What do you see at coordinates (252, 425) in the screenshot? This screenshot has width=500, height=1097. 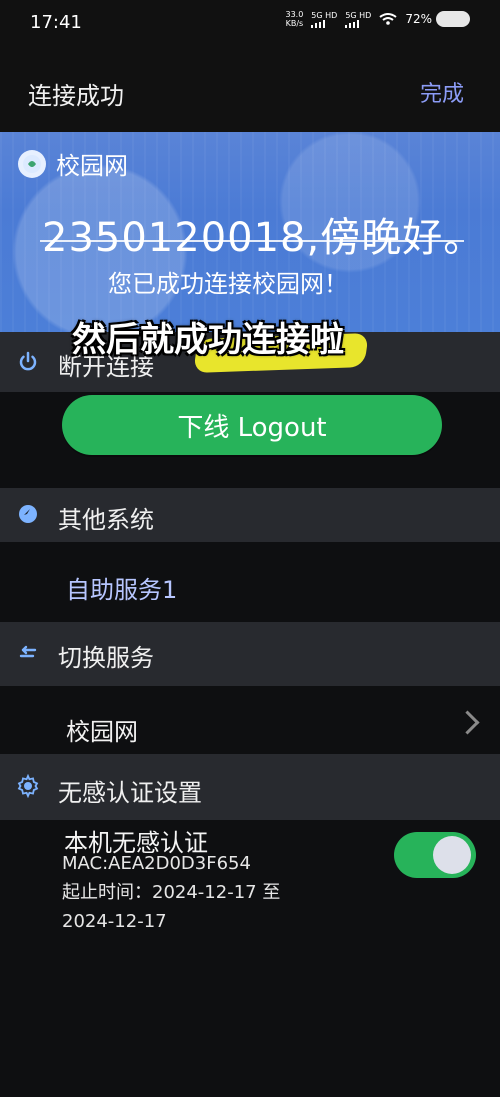 I see `logout-button: 下线 Logout` at bounding box center [252, 425].